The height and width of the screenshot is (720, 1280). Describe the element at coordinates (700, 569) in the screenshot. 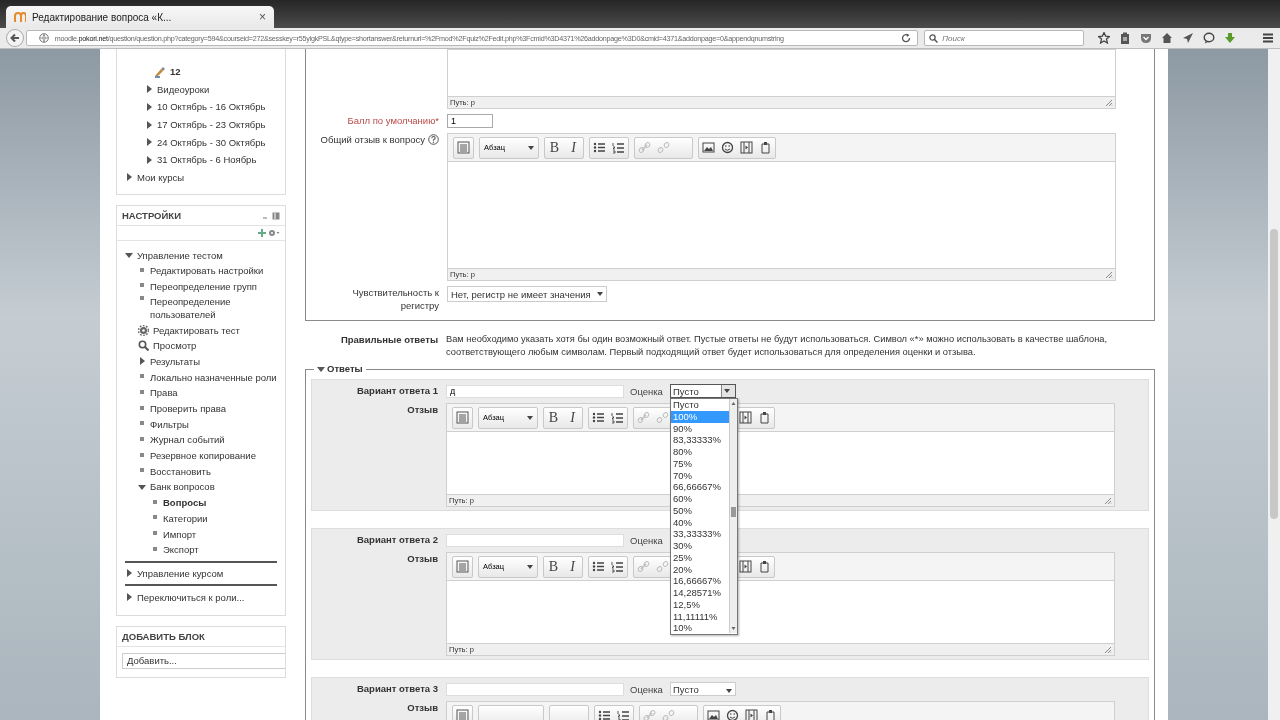

I see `dropdown-option: 20%` at that location.